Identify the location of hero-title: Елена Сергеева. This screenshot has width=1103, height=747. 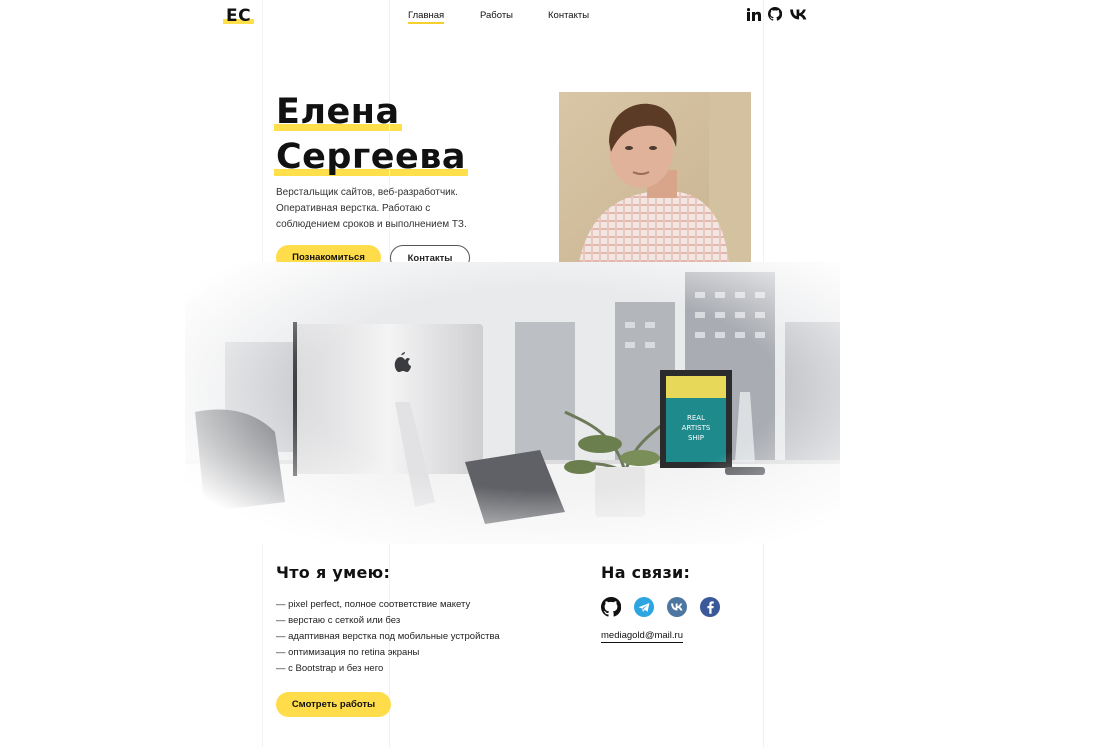
(371, 135).